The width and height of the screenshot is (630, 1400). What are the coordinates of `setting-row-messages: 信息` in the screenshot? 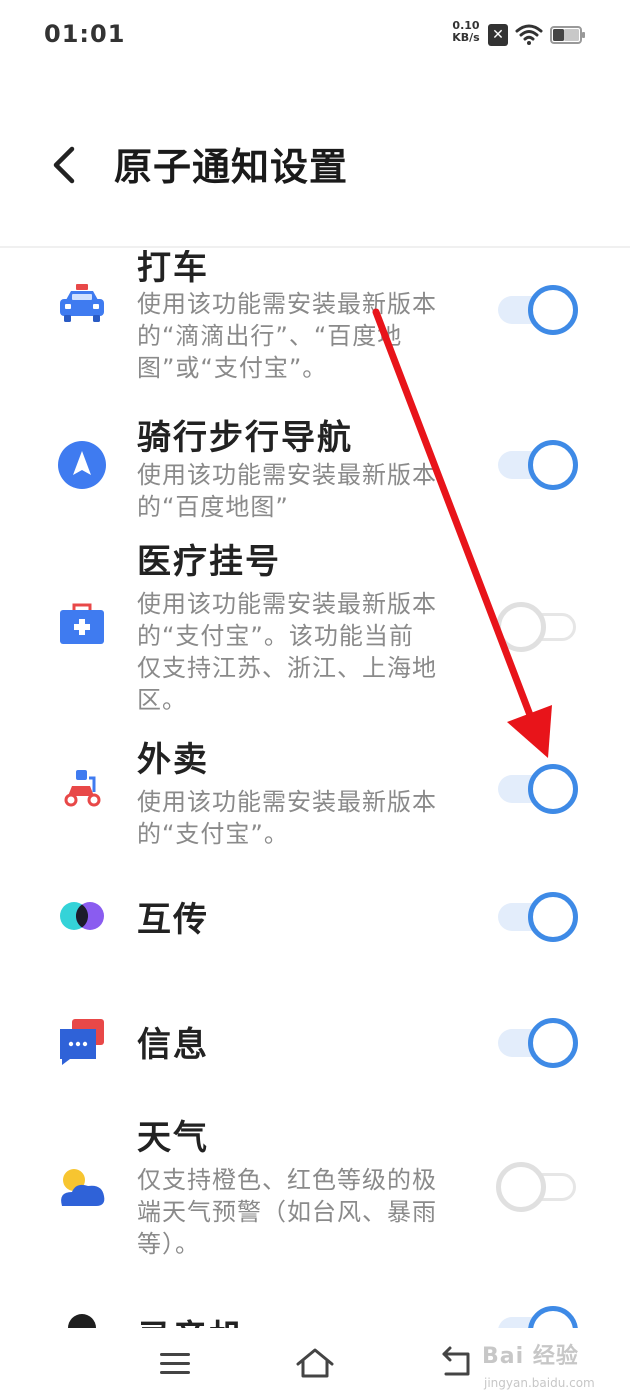 It's located at (315, 1042).